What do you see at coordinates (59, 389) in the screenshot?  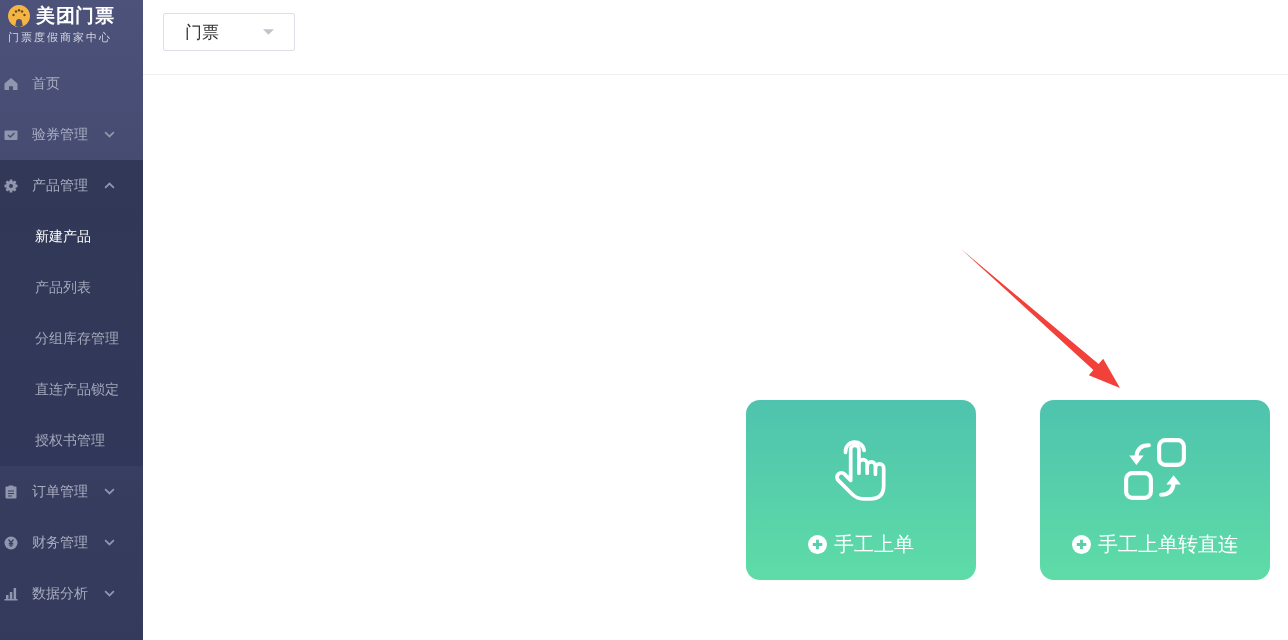 I see `sidebar-subitem: 直连产品锁定` at bounding box center [59, 389].